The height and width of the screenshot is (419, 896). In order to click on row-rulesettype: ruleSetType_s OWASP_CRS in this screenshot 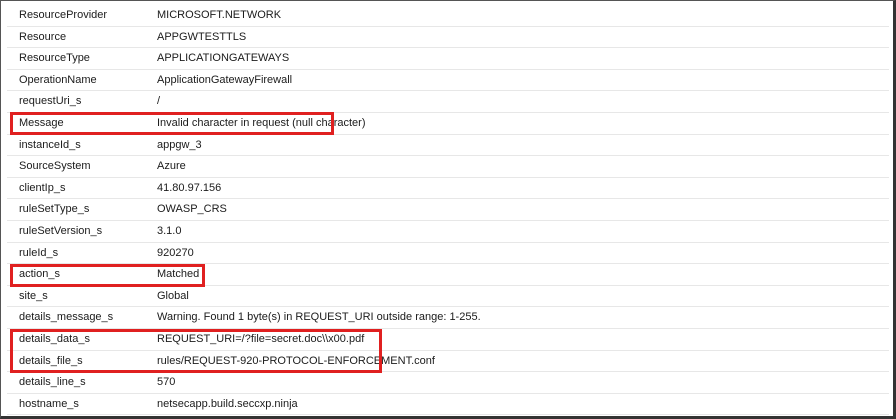, I will do `click(448, 210)`.